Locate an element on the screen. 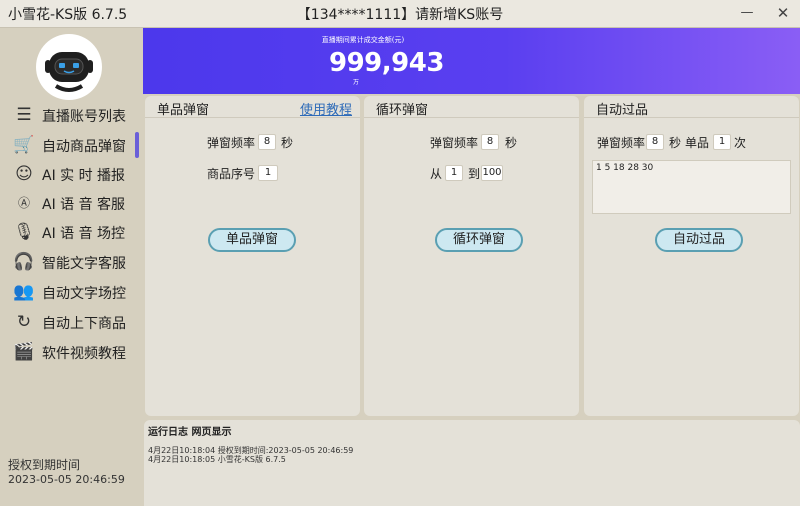 Image resolution: width=800 pixels, height=506 pixels. sidebar-item-label: 自动文字场控 is located at coordinates (84, 294).